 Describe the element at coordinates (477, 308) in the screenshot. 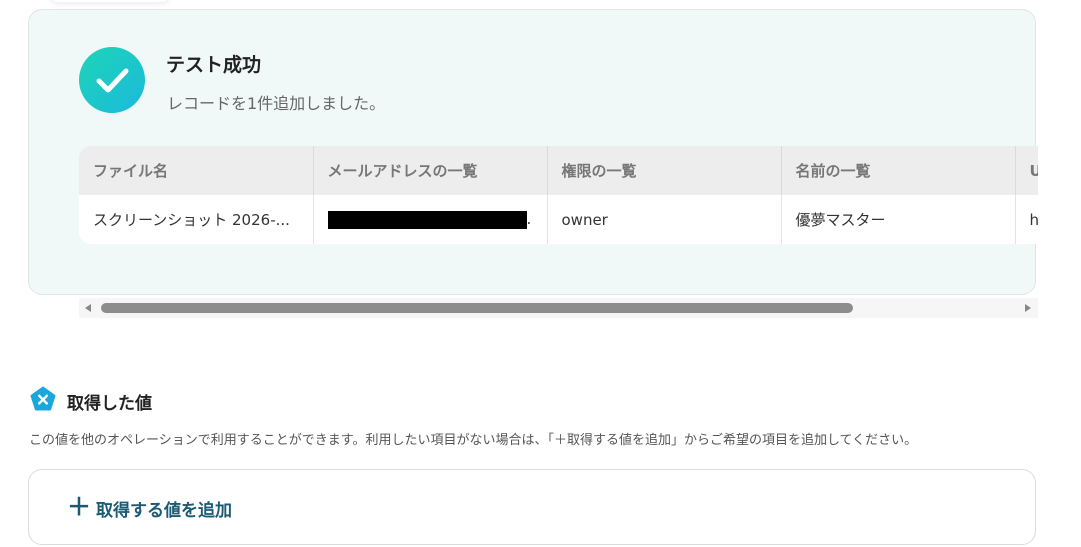

I see `scrollbar-thumb` at that location.